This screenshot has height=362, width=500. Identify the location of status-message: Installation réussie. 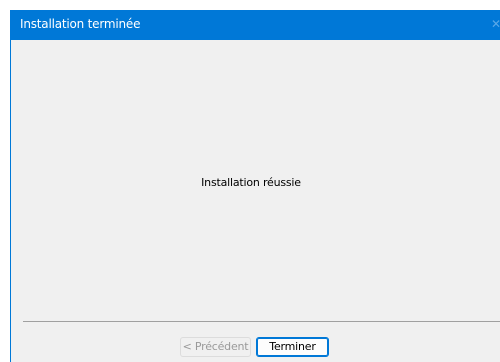
(251, 182).